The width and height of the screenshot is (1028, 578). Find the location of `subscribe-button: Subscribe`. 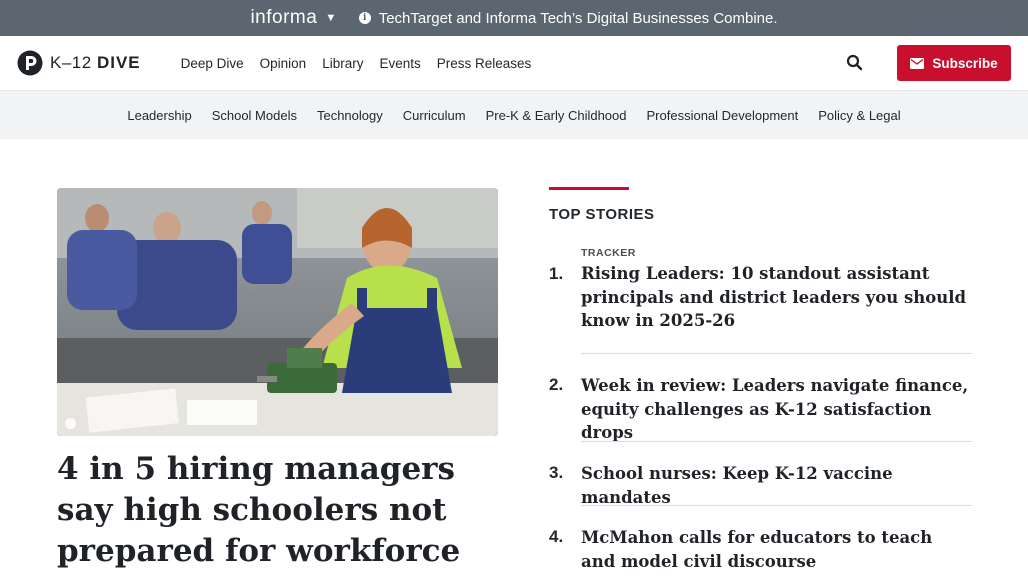

subscribe-button: Subscribe is located at coordinates (954, 63).